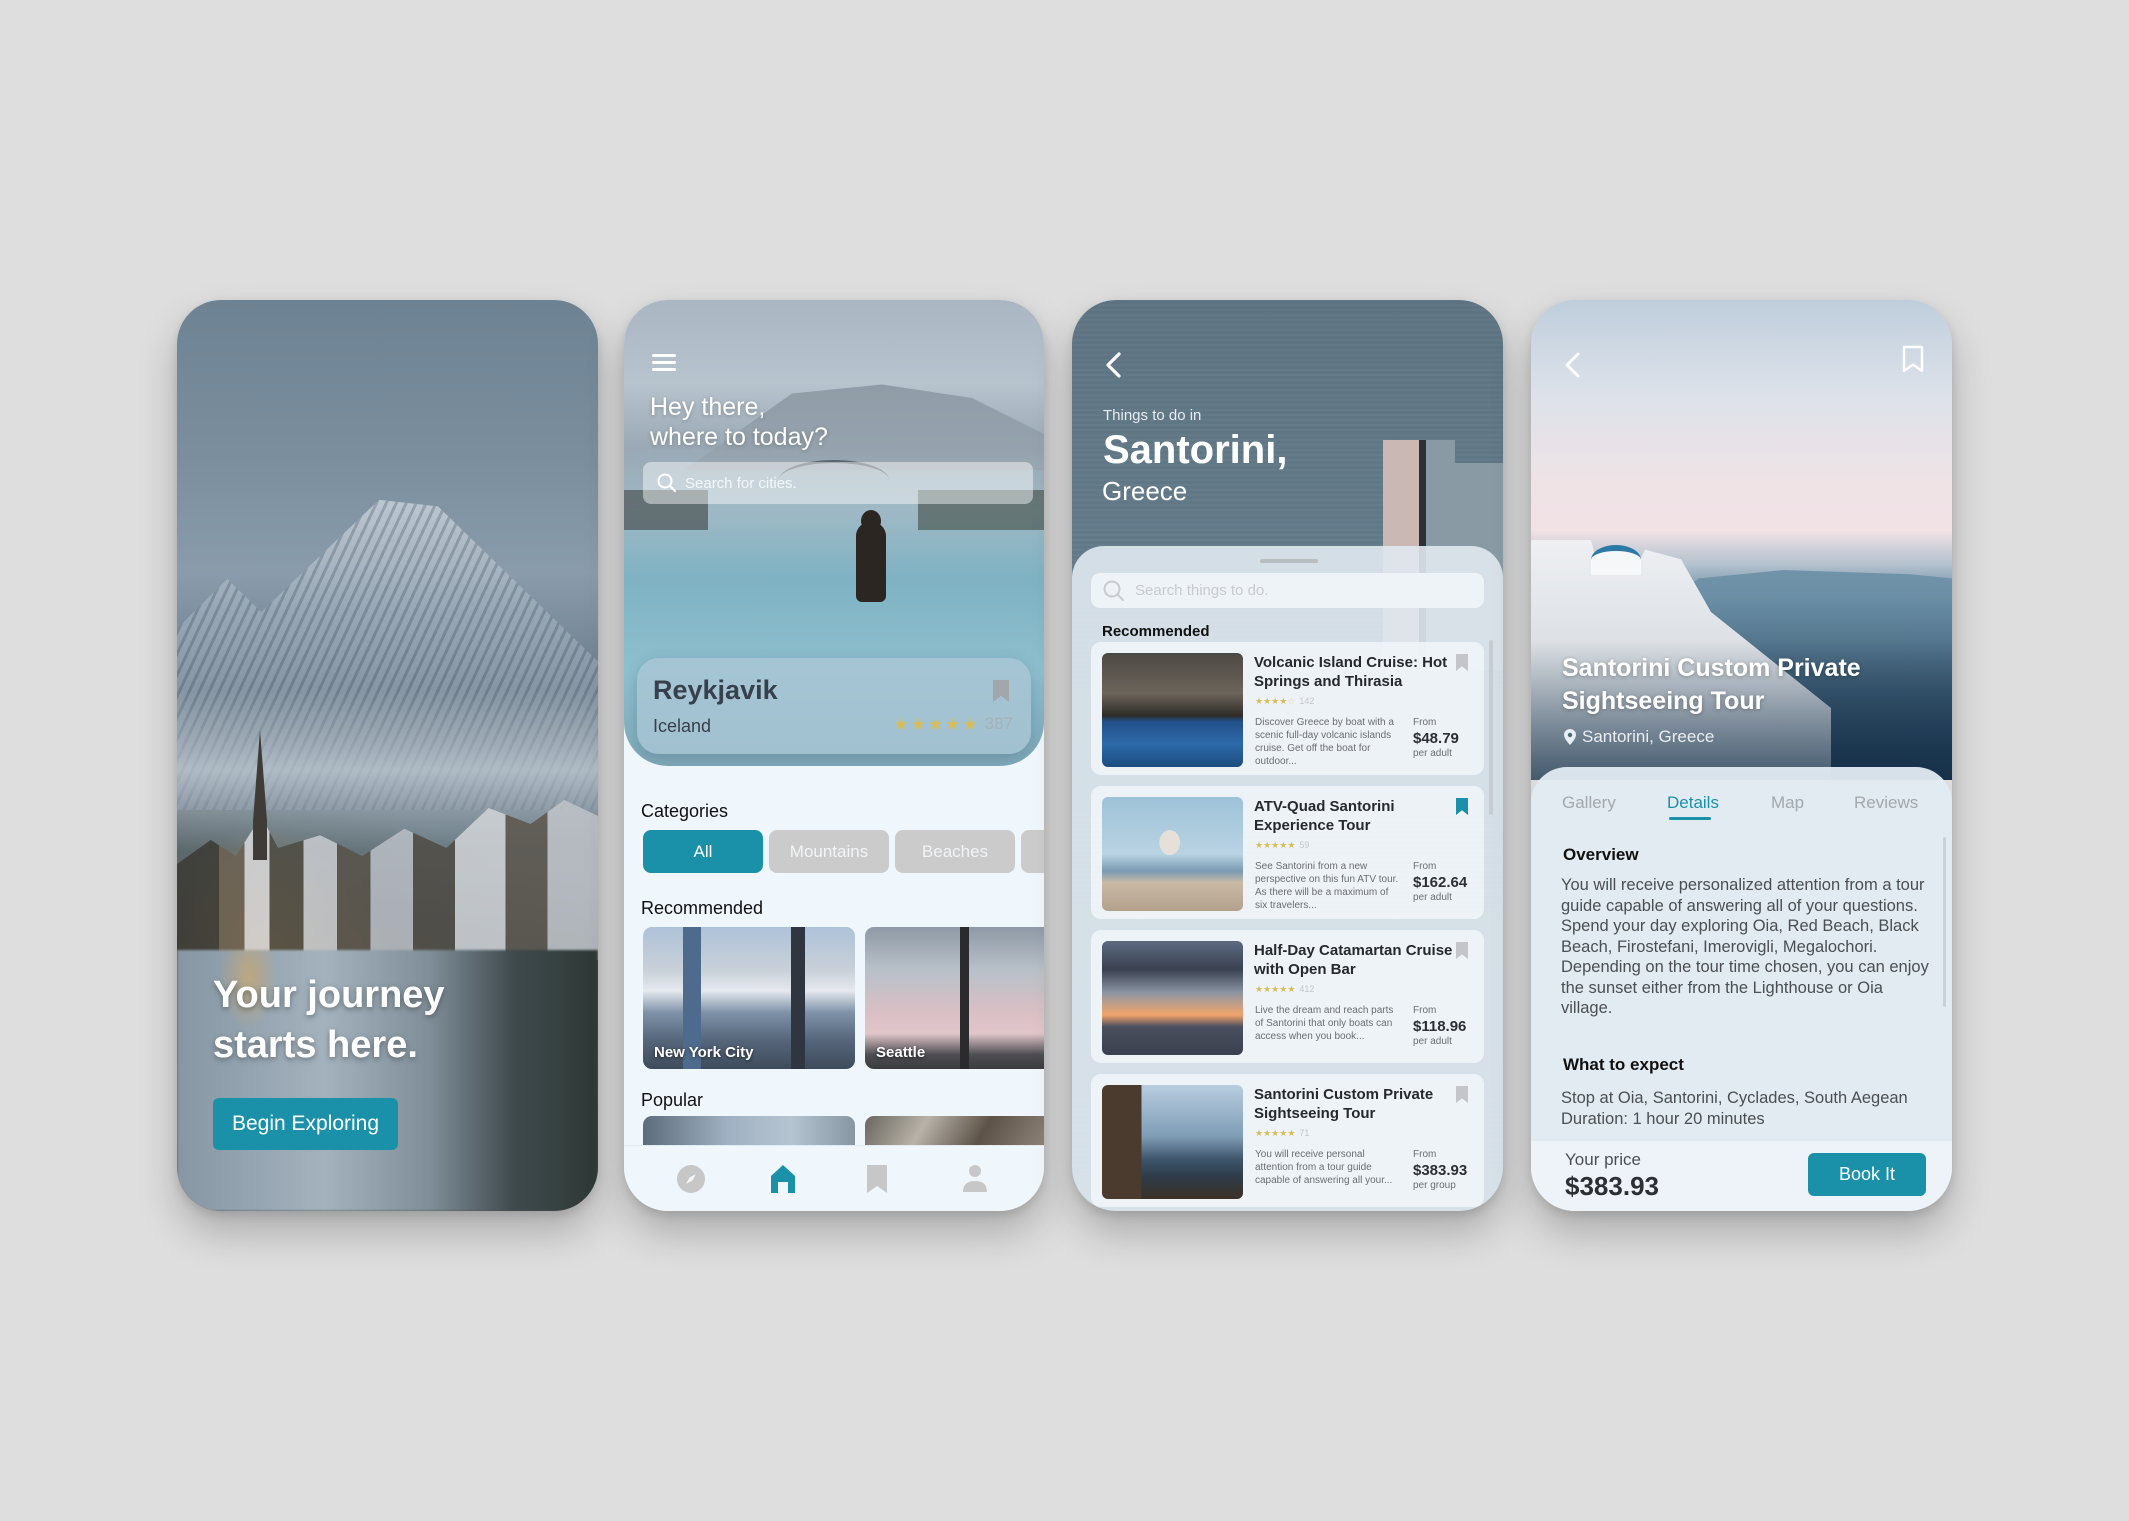 Image resolution: width=2129 pixels, height=1521 pixels. I want to click on review-count: 412, so click(1307, 989).